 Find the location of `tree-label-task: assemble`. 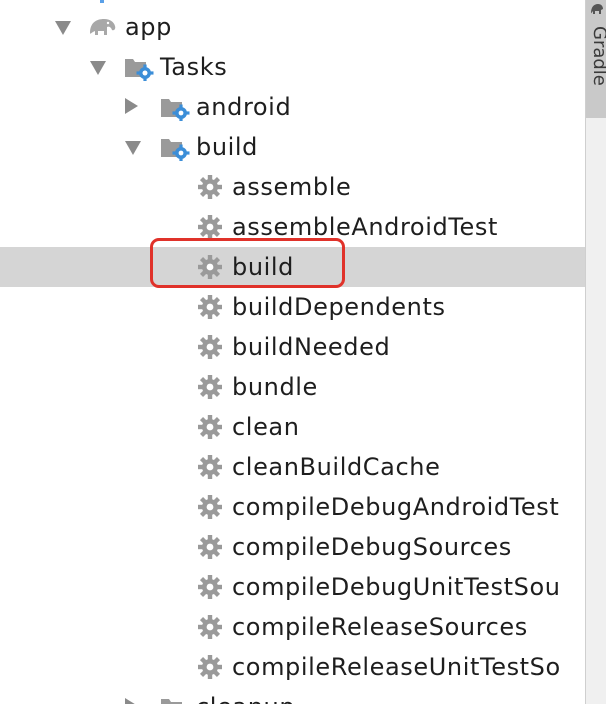

tree-label-task: assemble is located at coordinates (292, 187).